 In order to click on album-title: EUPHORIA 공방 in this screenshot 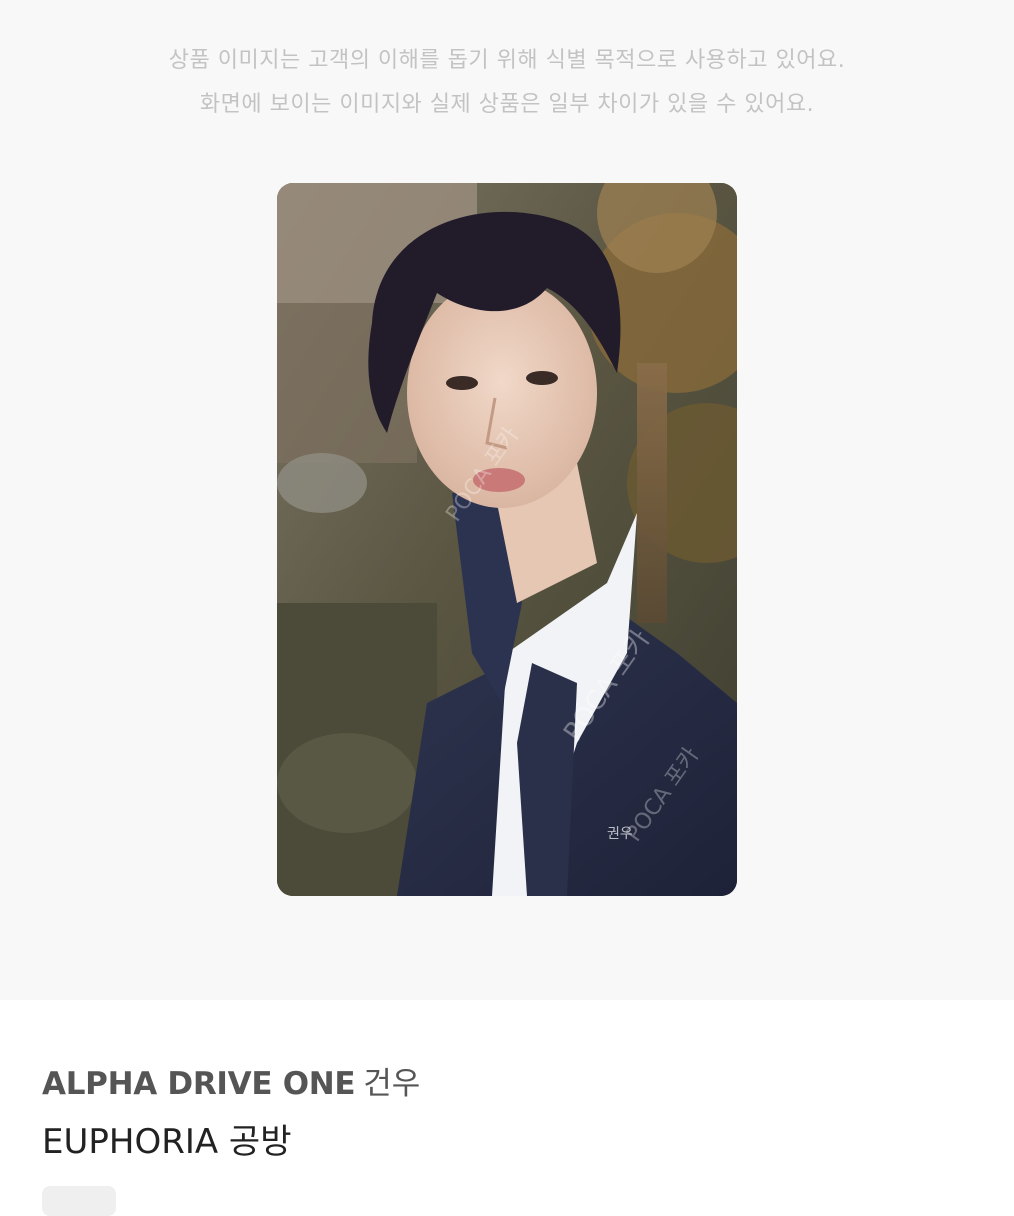, I will do `click(167, 1142)`.